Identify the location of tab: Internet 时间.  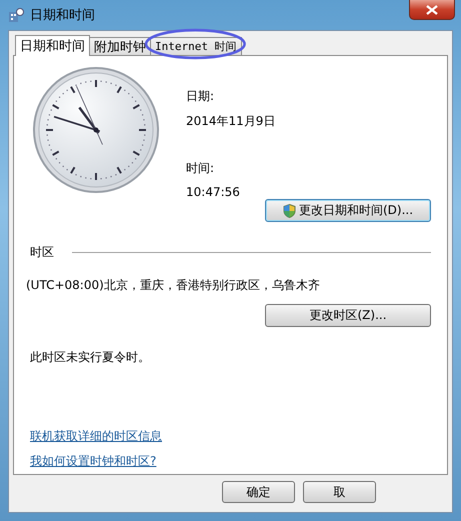
(196, 46).